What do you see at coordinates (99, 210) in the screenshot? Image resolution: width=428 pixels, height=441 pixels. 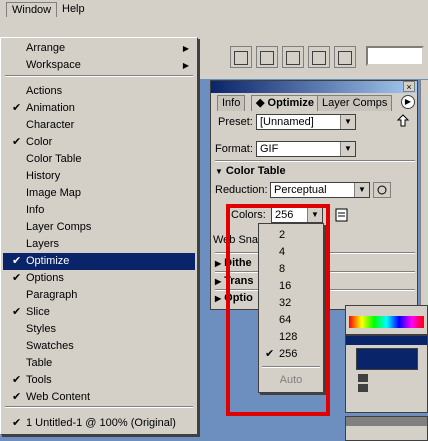 I see `menu-item-info: Info` at bounding box center [99, 210].